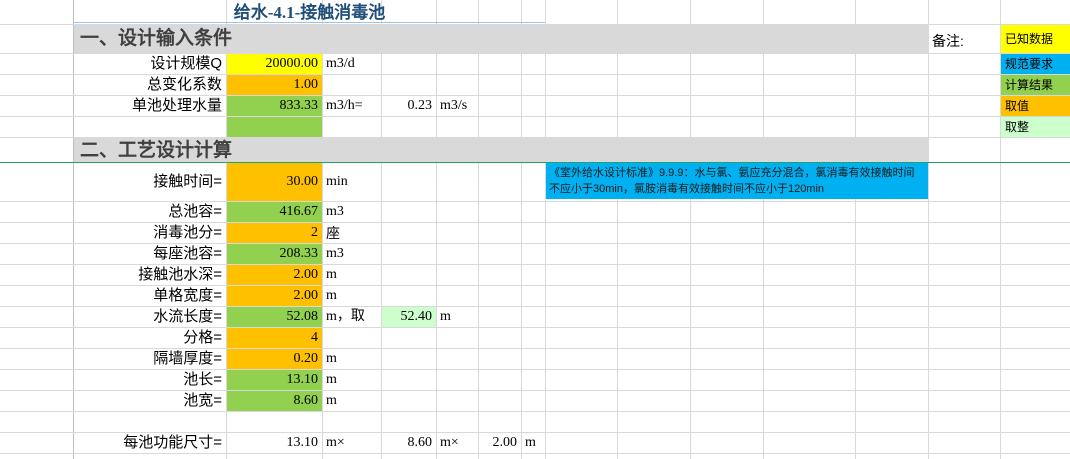 The width and height of the screenshot is (1070, 459). Describe the element at coordinates (274, 296) in the screenshot. I see `cell-width-value: 2.00` at that location.